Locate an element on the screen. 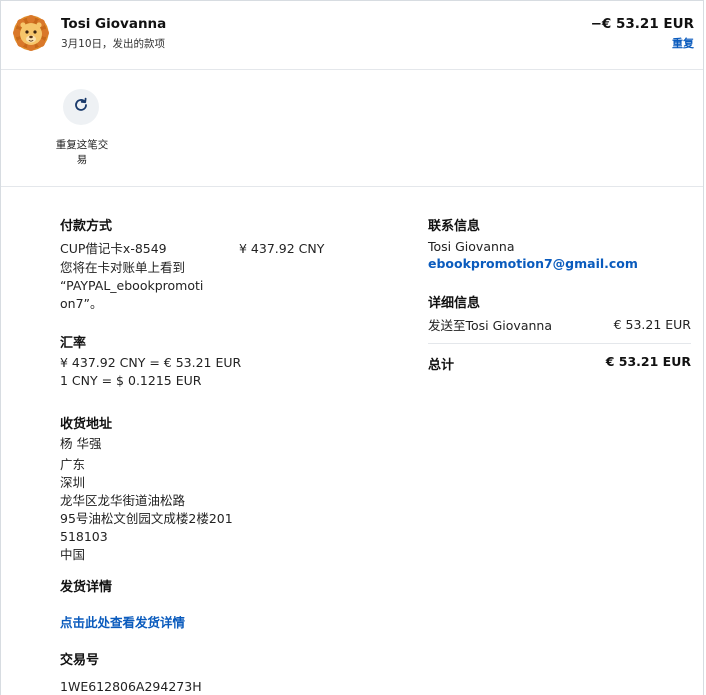 Image resolution: width=706 pixels, height=695 pixels. exchange-rate: 1 CNY = $ 0.1215 EUR is located at coordinates (131, 380).